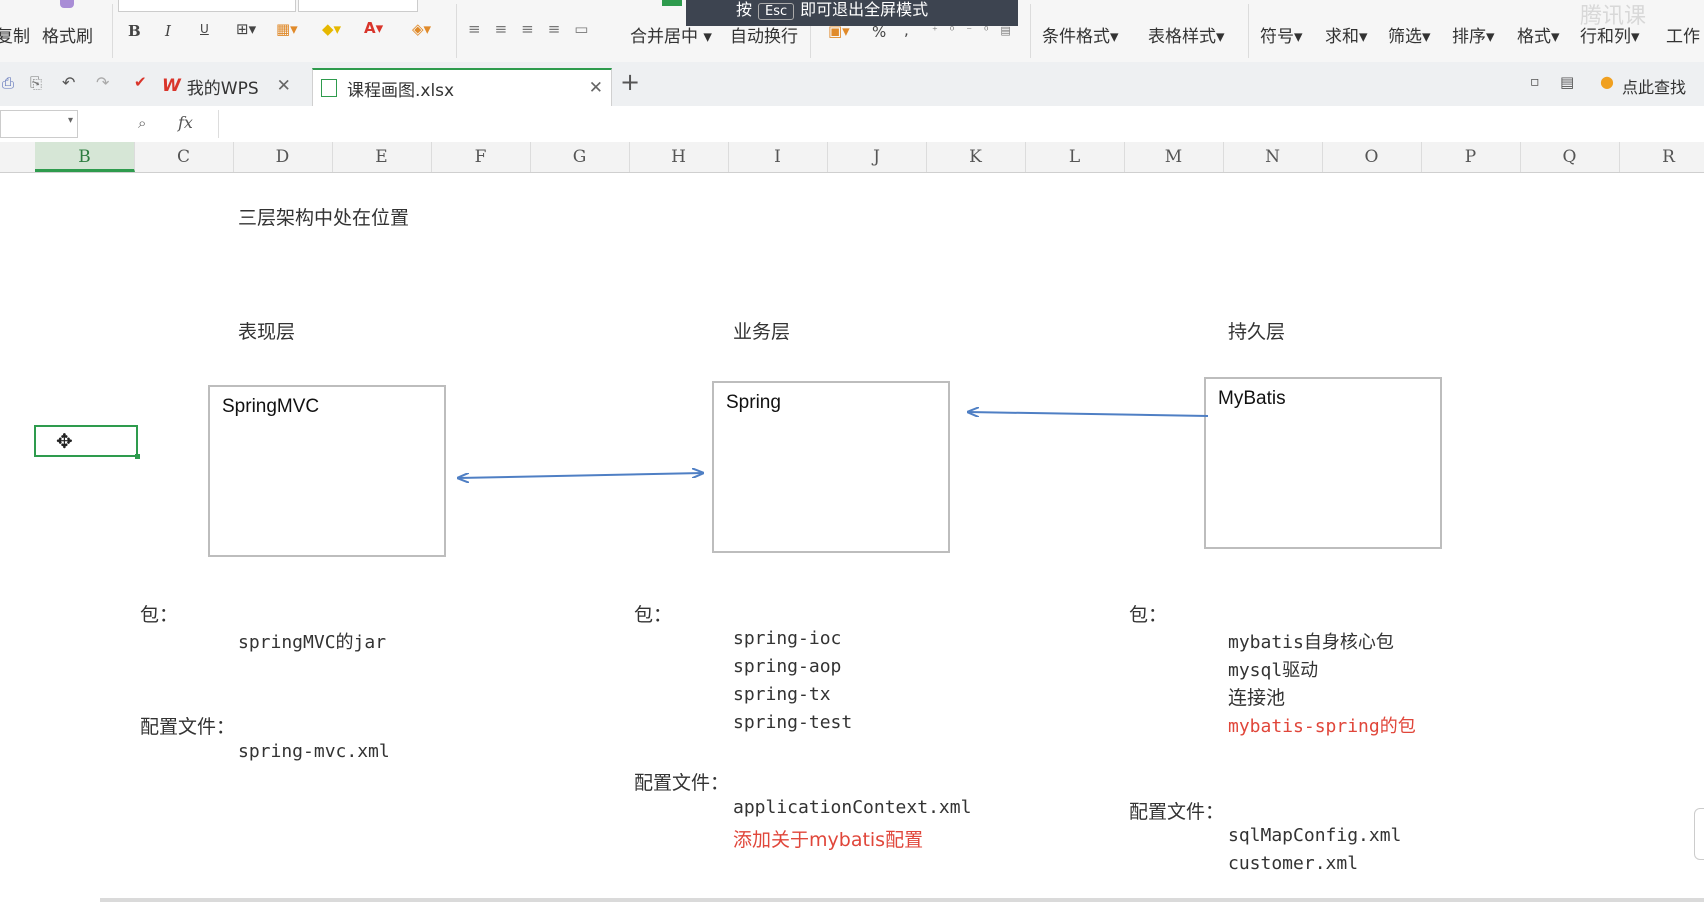  I want to click on config-highlight-note: 添加关于mybatis配置, so click(828, 838).